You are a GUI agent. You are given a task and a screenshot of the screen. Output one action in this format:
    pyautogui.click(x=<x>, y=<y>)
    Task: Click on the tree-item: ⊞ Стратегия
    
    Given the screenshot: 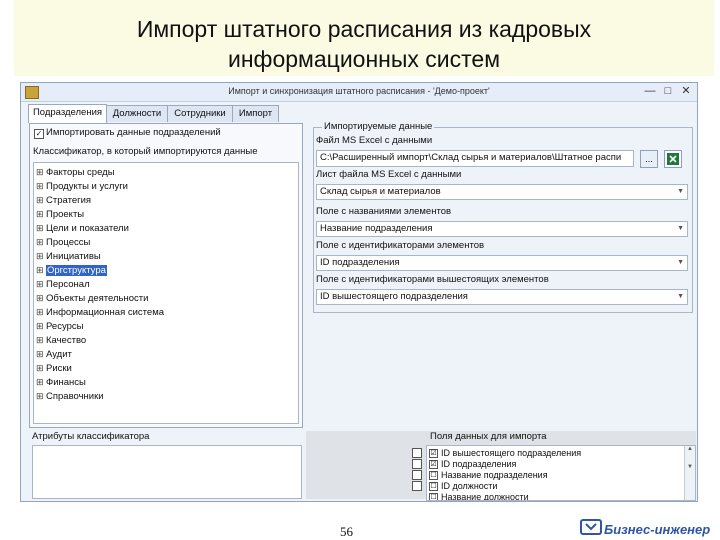 What is the action you would take?
    pyautogui.click(x=63, y=200)
    